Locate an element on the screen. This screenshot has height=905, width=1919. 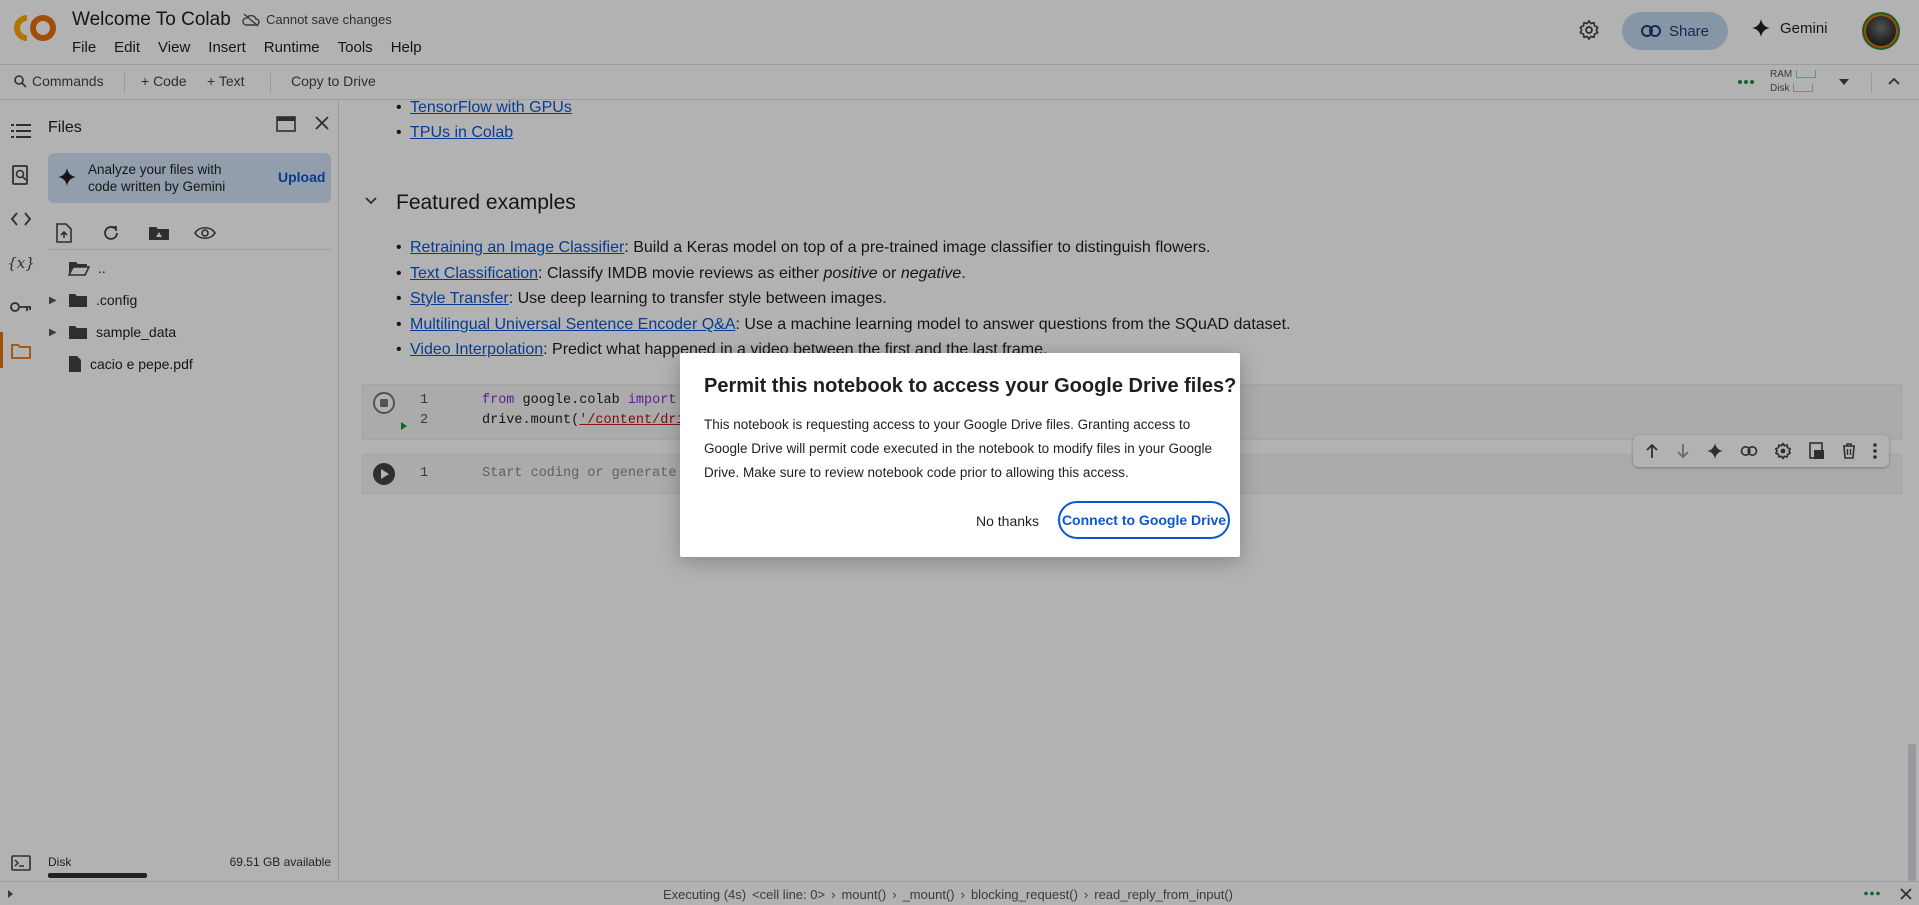
no-thanks-button: No thanks is located at coordinates (1007, 521).